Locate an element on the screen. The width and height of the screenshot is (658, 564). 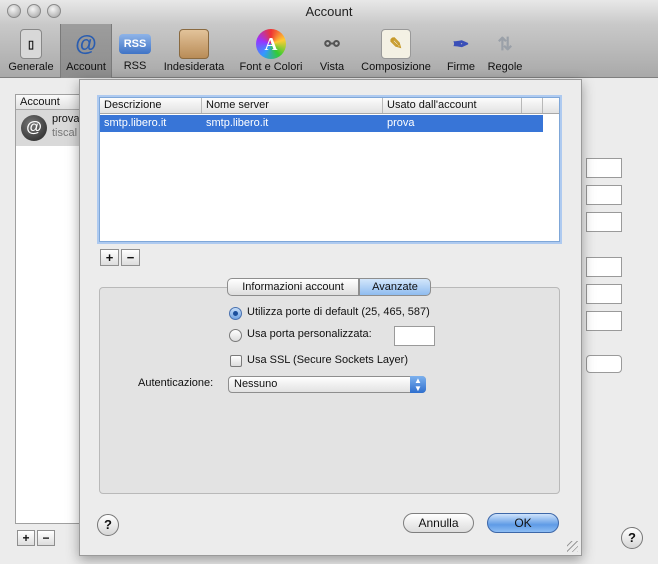
custom-port-label: Usa porta personalizzata: is located at coordinates (309, 334).